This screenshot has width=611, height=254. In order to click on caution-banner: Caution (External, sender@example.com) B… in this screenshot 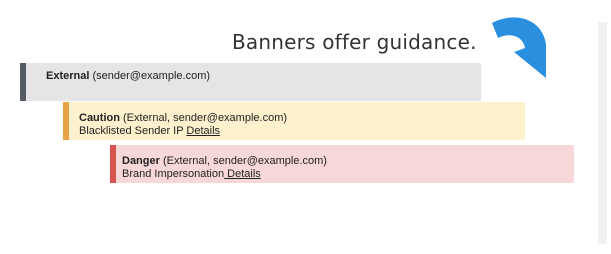, I will do `click(294, 121)`.